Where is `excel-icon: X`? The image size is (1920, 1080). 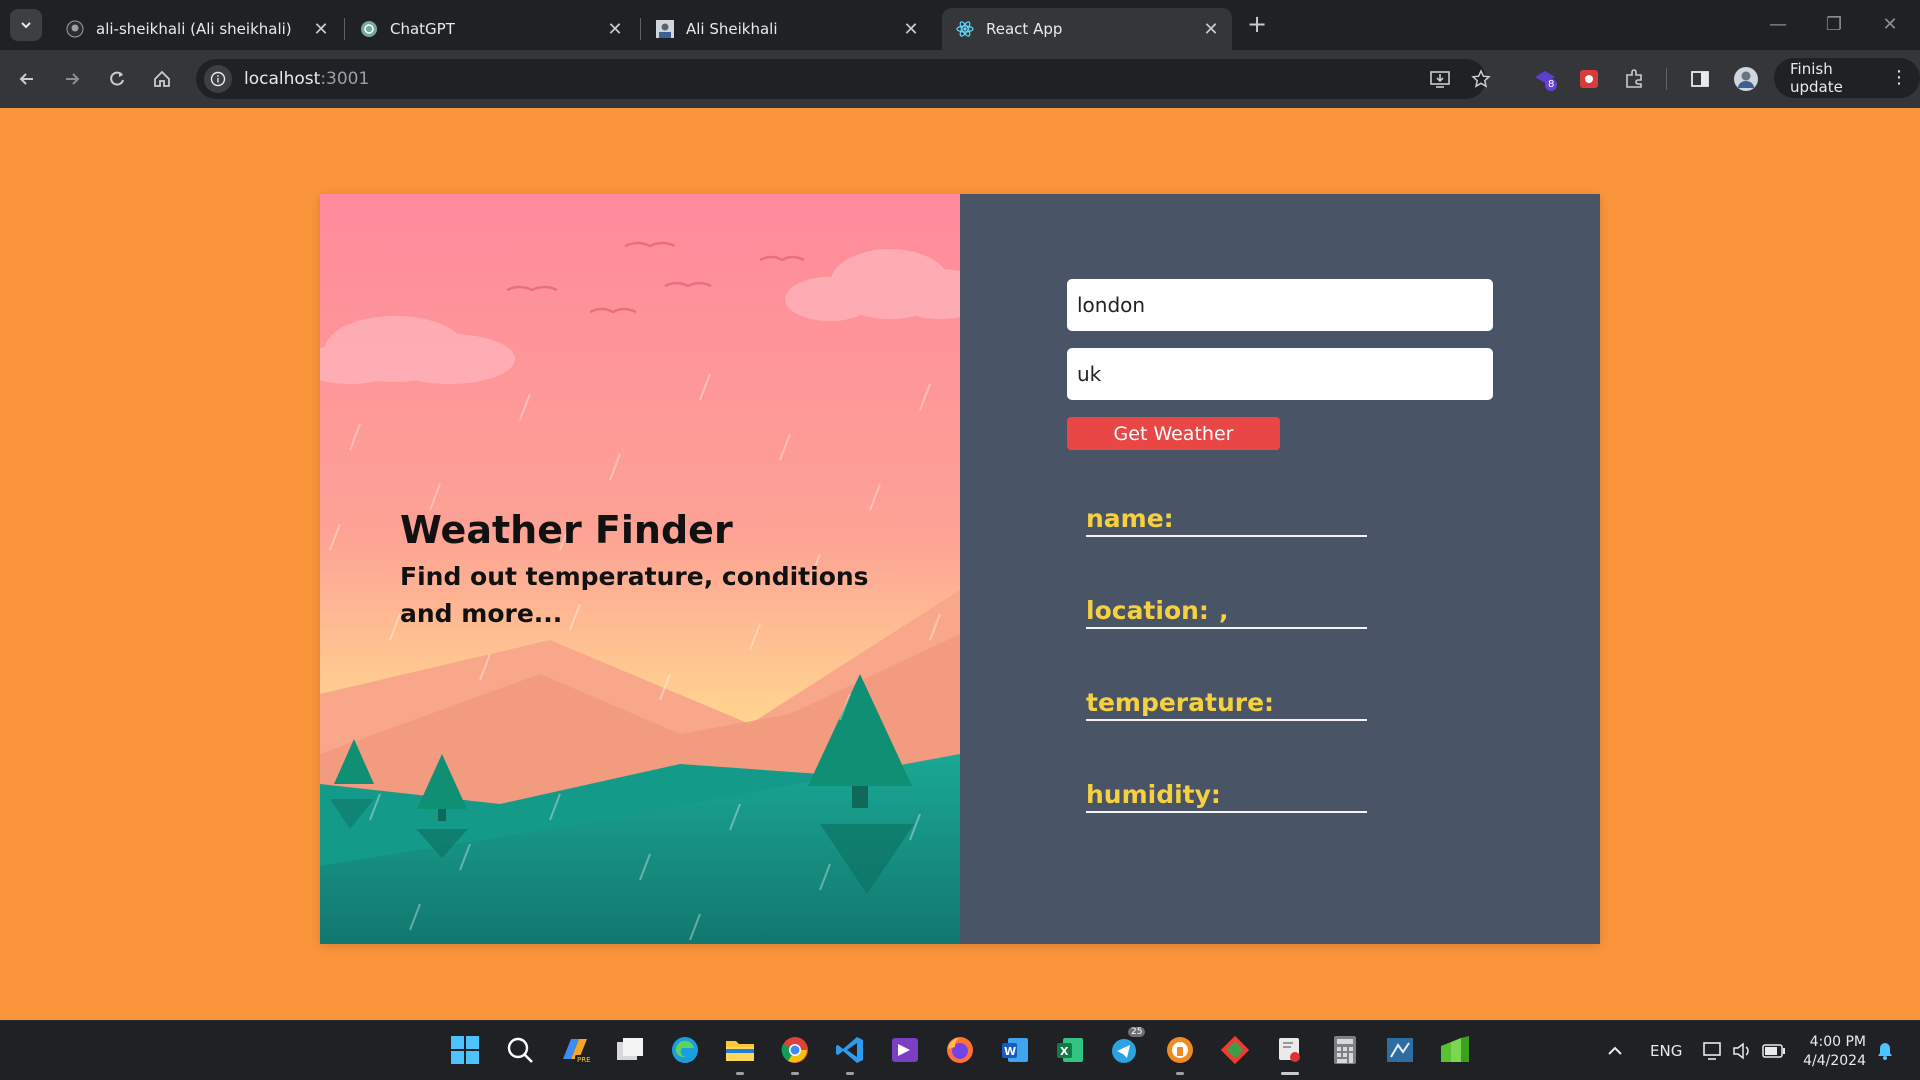
excel-icon: X is located at coordinates (1070, 1050).